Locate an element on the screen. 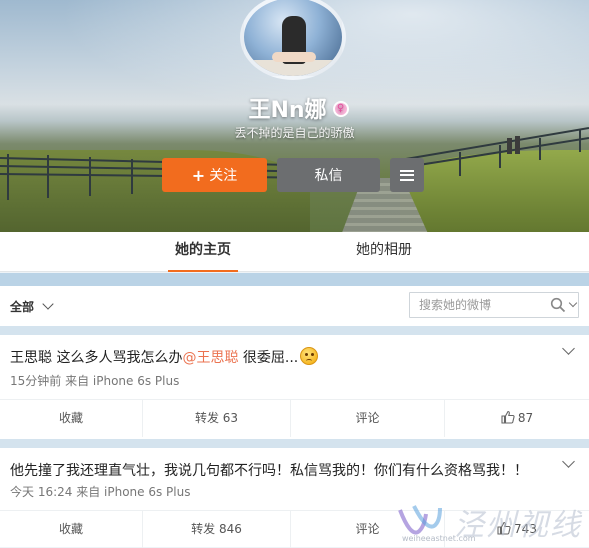  search-icon is located at coordinates (558, 305).